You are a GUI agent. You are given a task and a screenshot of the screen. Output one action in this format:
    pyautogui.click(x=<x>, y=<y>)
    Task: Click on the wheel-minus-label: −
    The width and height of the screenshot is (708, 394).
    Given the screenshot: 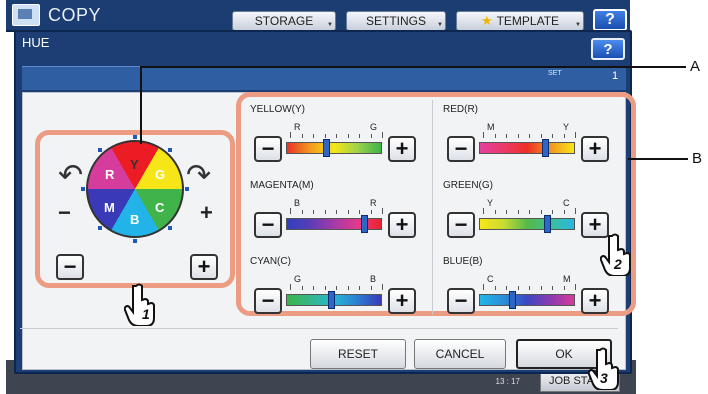 What is the action you would take?
    pyautogui.click(x=64, y=212)
    